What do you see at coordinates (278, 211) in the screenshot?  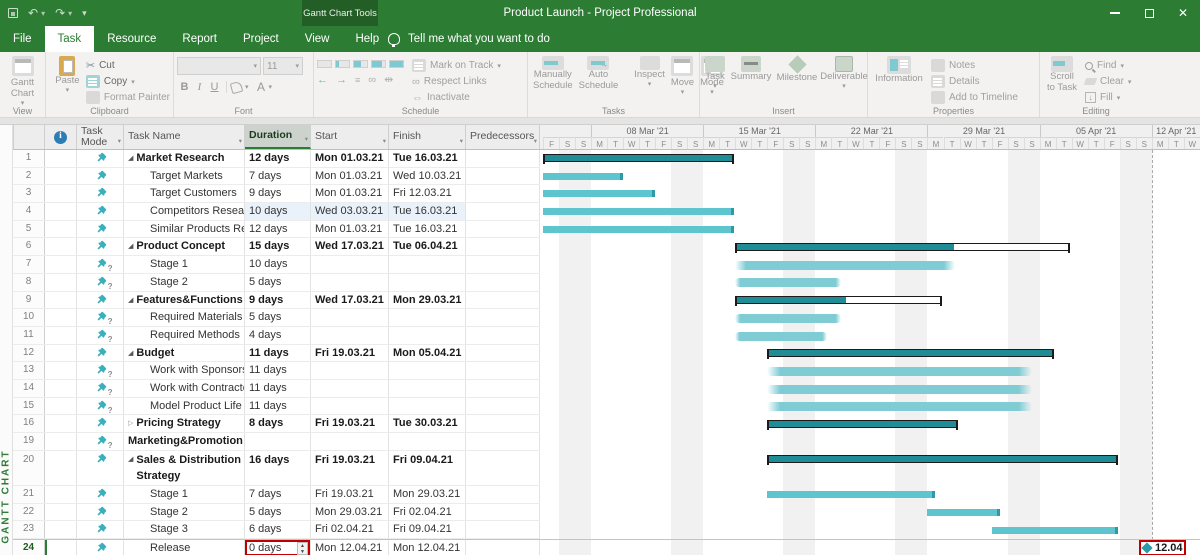 I see `duration-cell: 10 days` at bounding box center [278, 211].